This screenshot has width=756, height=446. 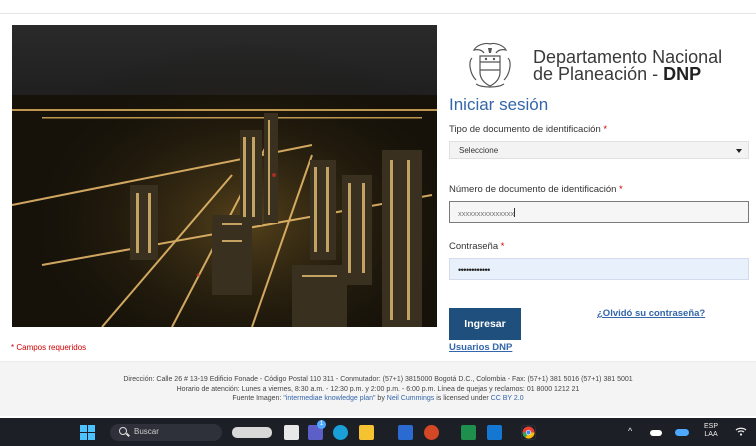 What do you see at coordinates (599, 150) in the screenshot?
I see `doc-type-select: Seleccione` at bounding box center [599, 150].